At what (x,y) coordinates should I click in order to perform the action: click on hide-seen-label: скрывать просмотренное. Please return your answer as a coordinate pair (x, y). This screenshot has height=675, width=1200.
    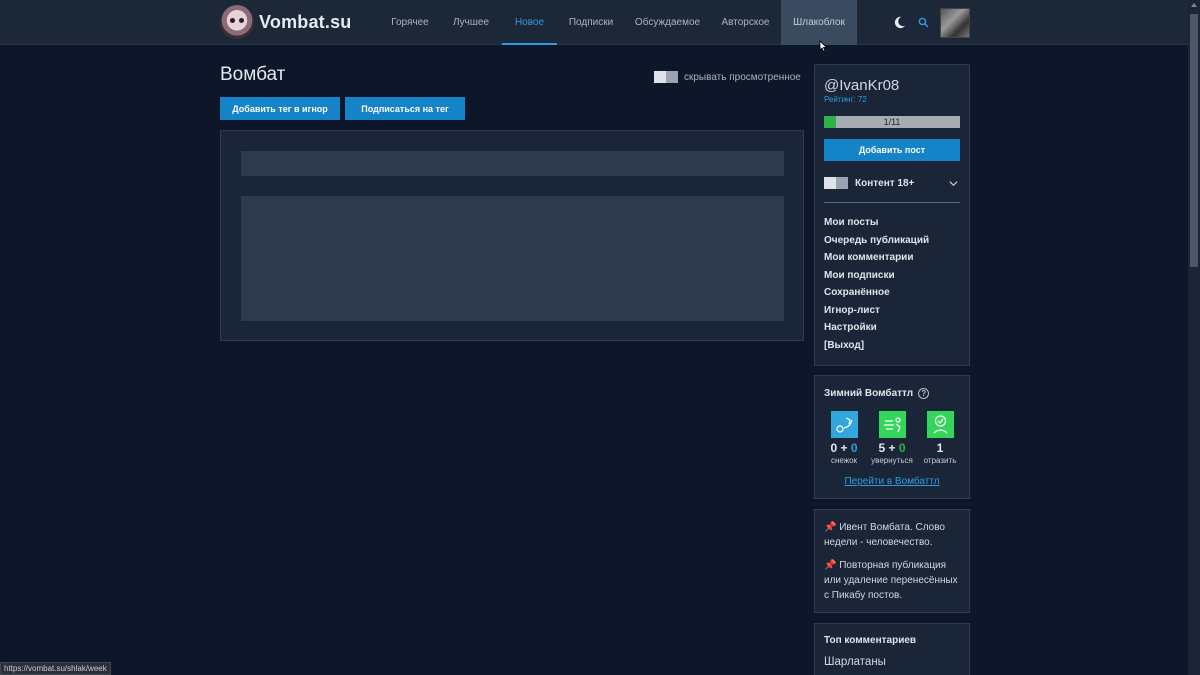
    Looking at the image, I should click on (742, 77).